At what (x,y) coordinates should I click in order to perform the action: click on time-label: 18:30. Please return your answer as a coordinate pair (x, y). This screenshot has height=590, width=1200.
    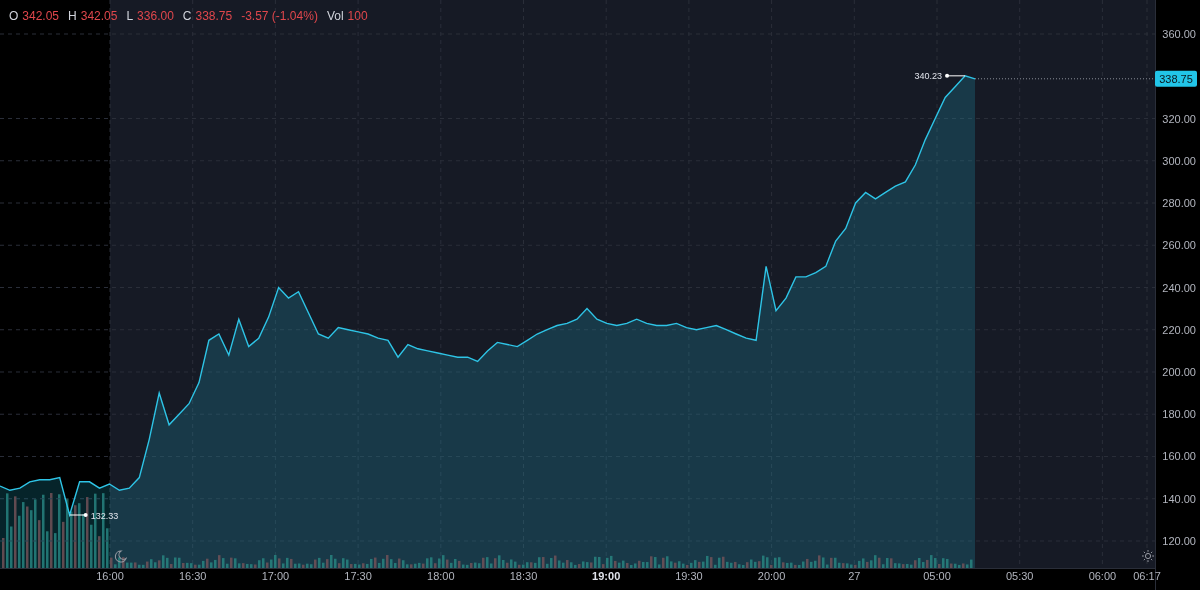
    Looking at the image, I should click on (523, 576).